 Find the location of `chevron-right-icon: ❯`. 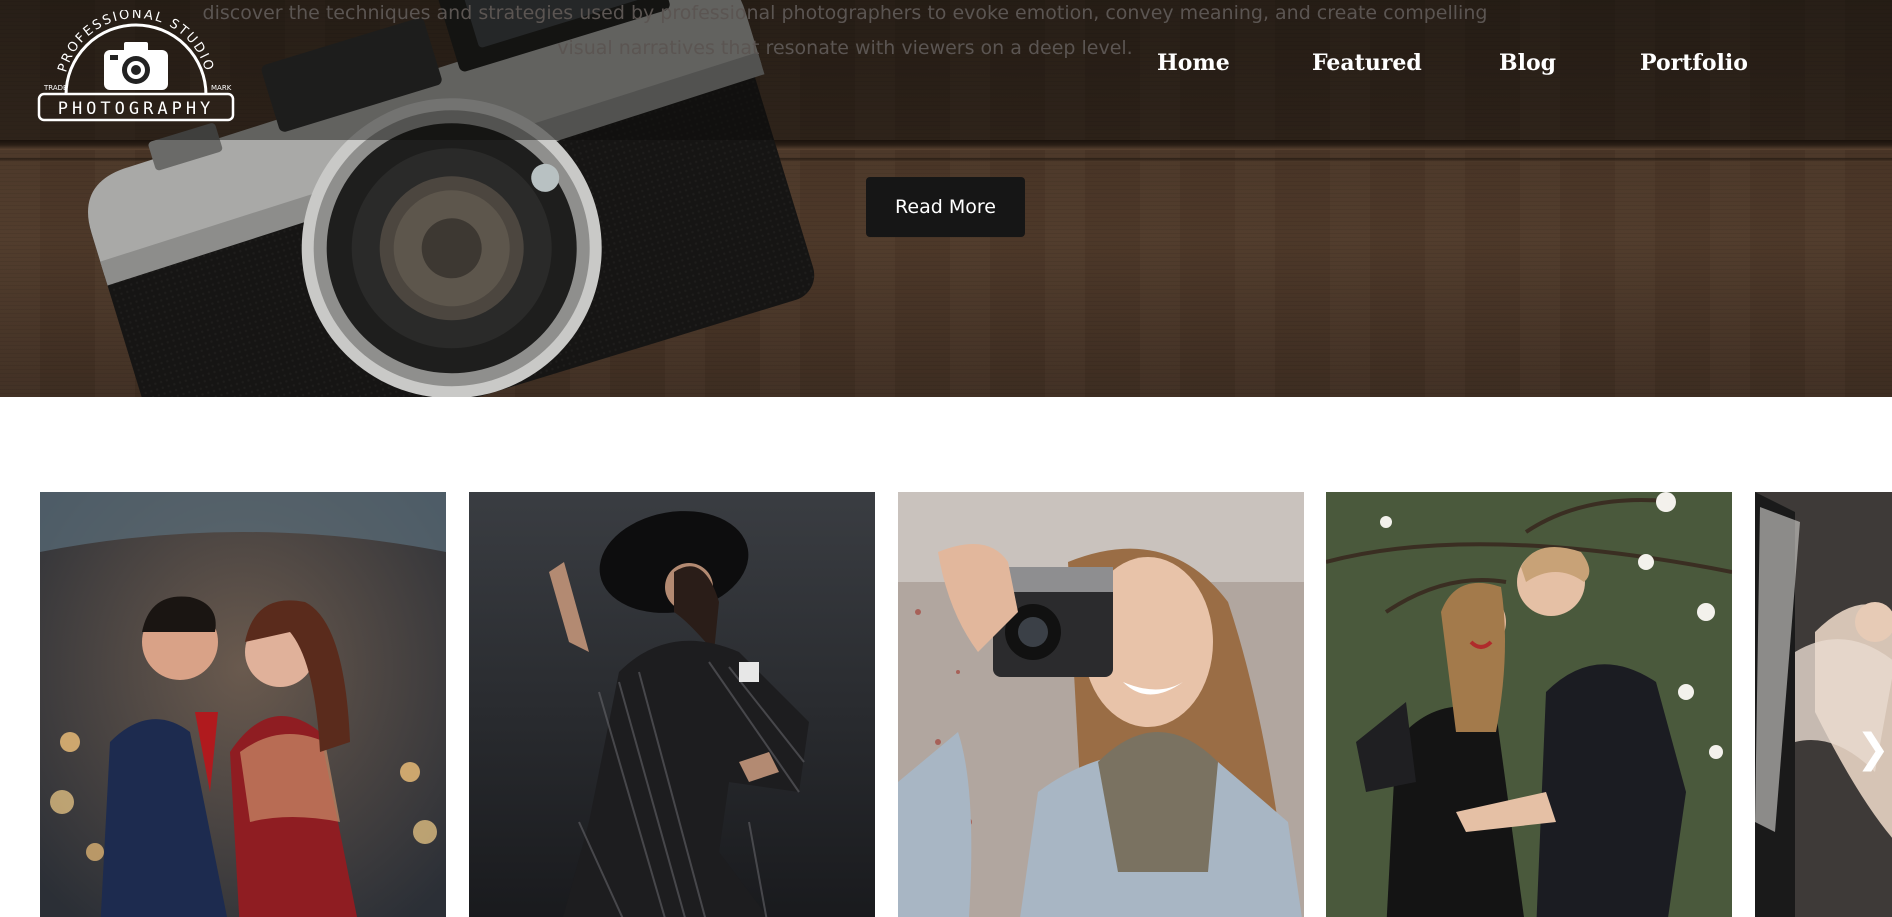

chevron-right-icon: ❯ is located at coordinates (1873, 749).